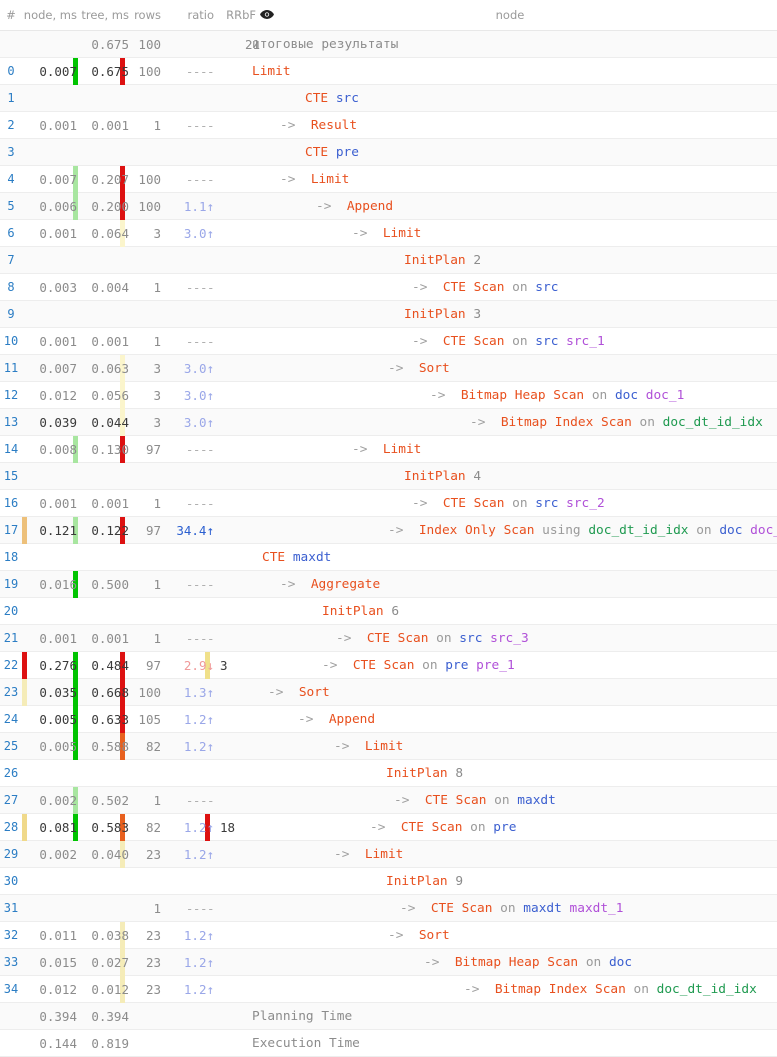 The height and width of the screenshot is (1057, 777). What do you see at coordinates (485, 287) in the screenshot?
I see `cell-plan-node: -> CTE Scan on src` at bounding box center [485, 287].